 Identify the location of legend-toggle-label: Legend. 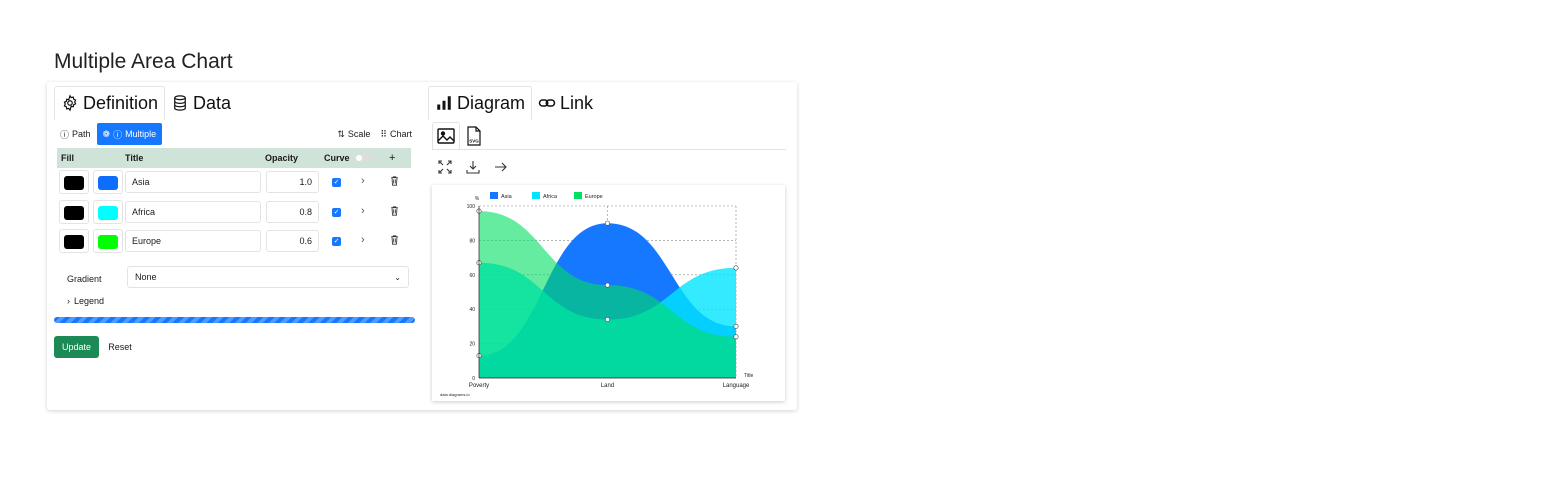
(89, 301).